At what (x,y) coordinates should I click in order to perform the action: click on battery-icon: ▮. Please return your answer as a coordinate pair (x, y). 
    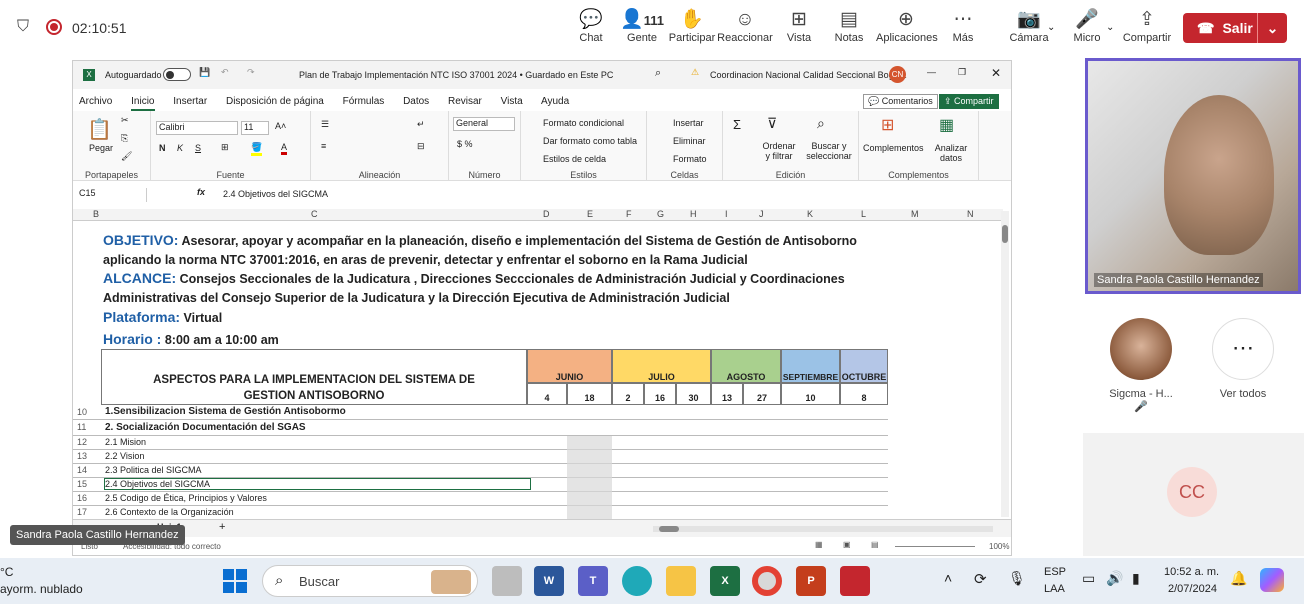
    Looking at the image, I should click on (1136, 578).